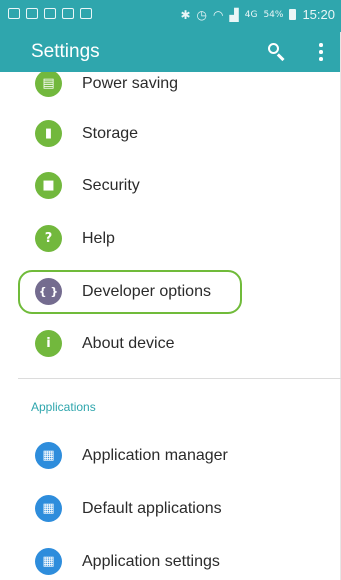  What do you see at coordinates (48, 343) in the screenshot?
I see `info-icon: i` at bounding box center [48, 343].